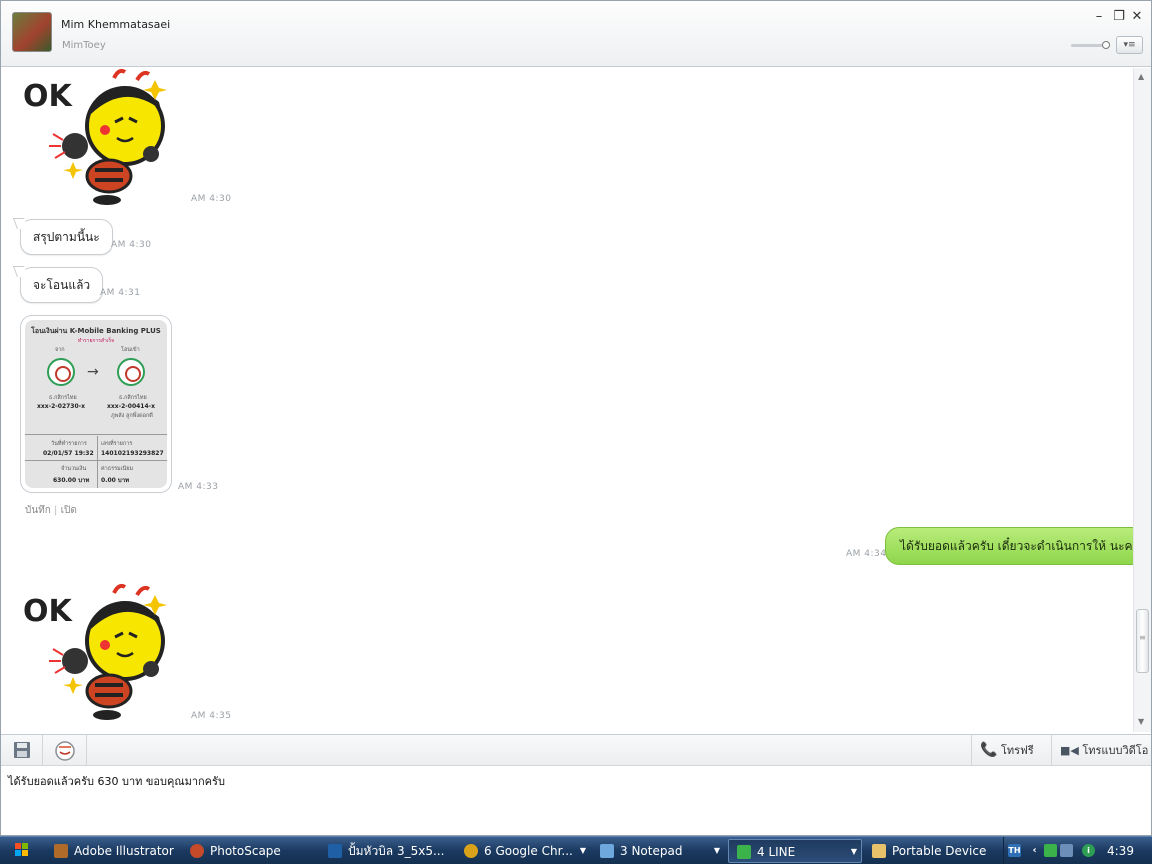  I want to click on photoscape-icon, so click(197, 851).